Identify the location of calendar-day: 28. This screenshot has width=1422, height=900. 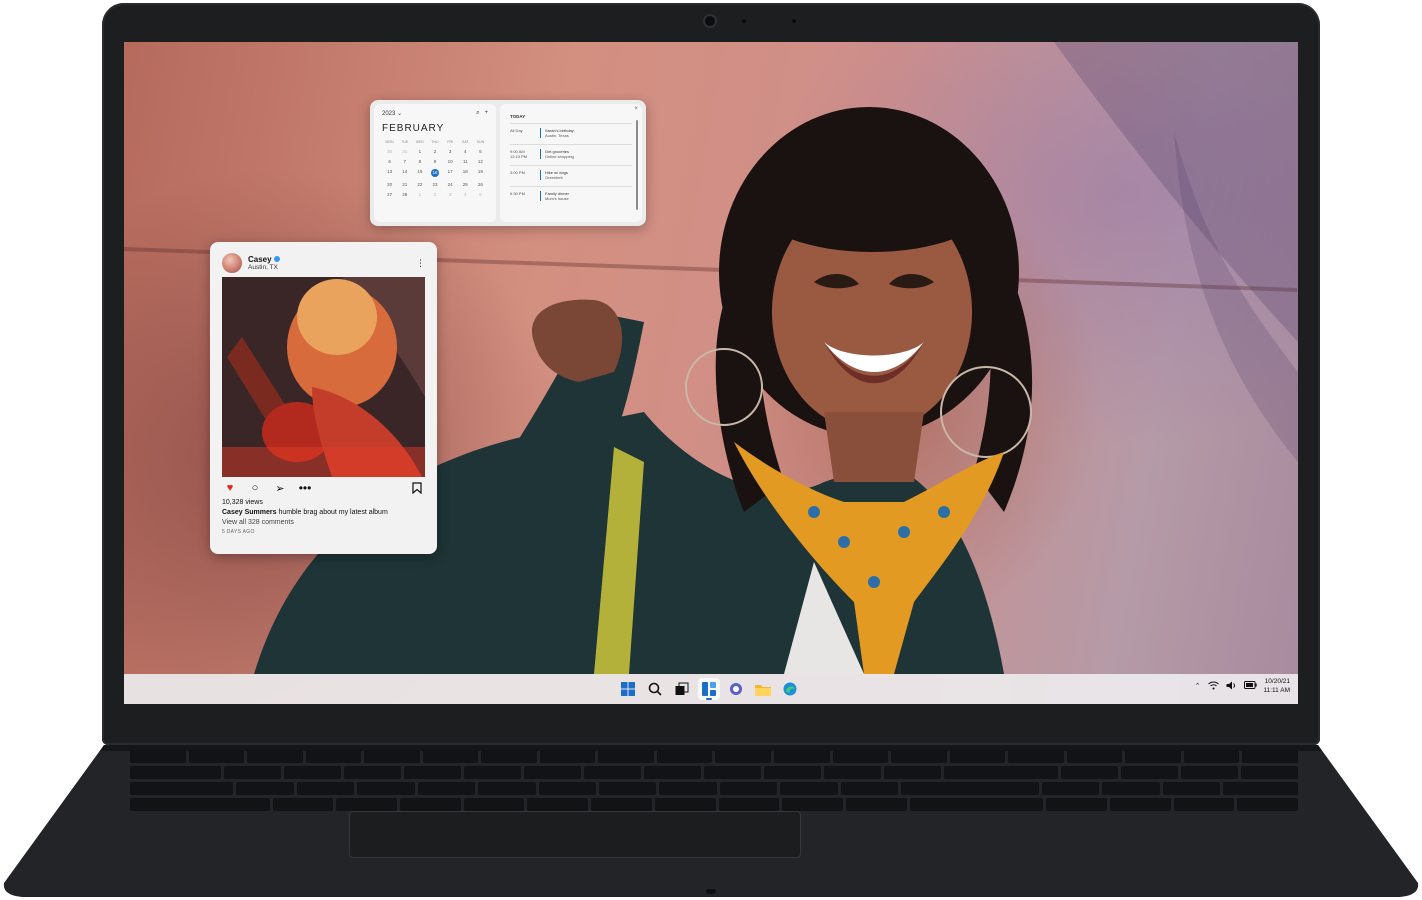
(404, 194).